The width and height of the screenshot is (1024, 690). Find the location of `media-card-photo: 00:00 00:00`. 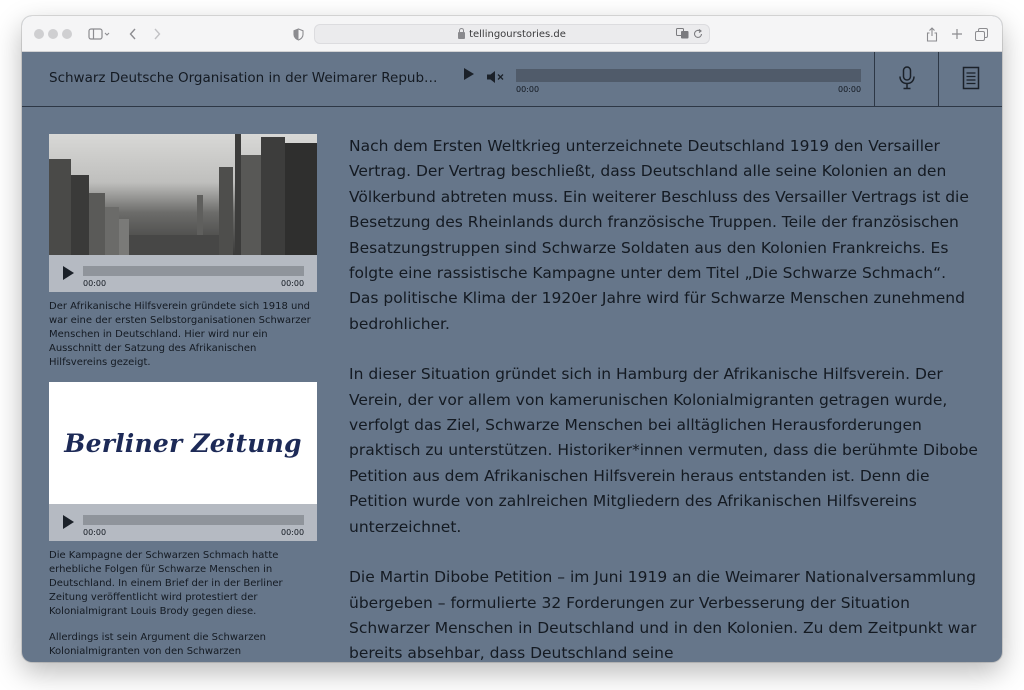

media-card-photo: 00:00 00:00 is located at coordinates (183, 213).